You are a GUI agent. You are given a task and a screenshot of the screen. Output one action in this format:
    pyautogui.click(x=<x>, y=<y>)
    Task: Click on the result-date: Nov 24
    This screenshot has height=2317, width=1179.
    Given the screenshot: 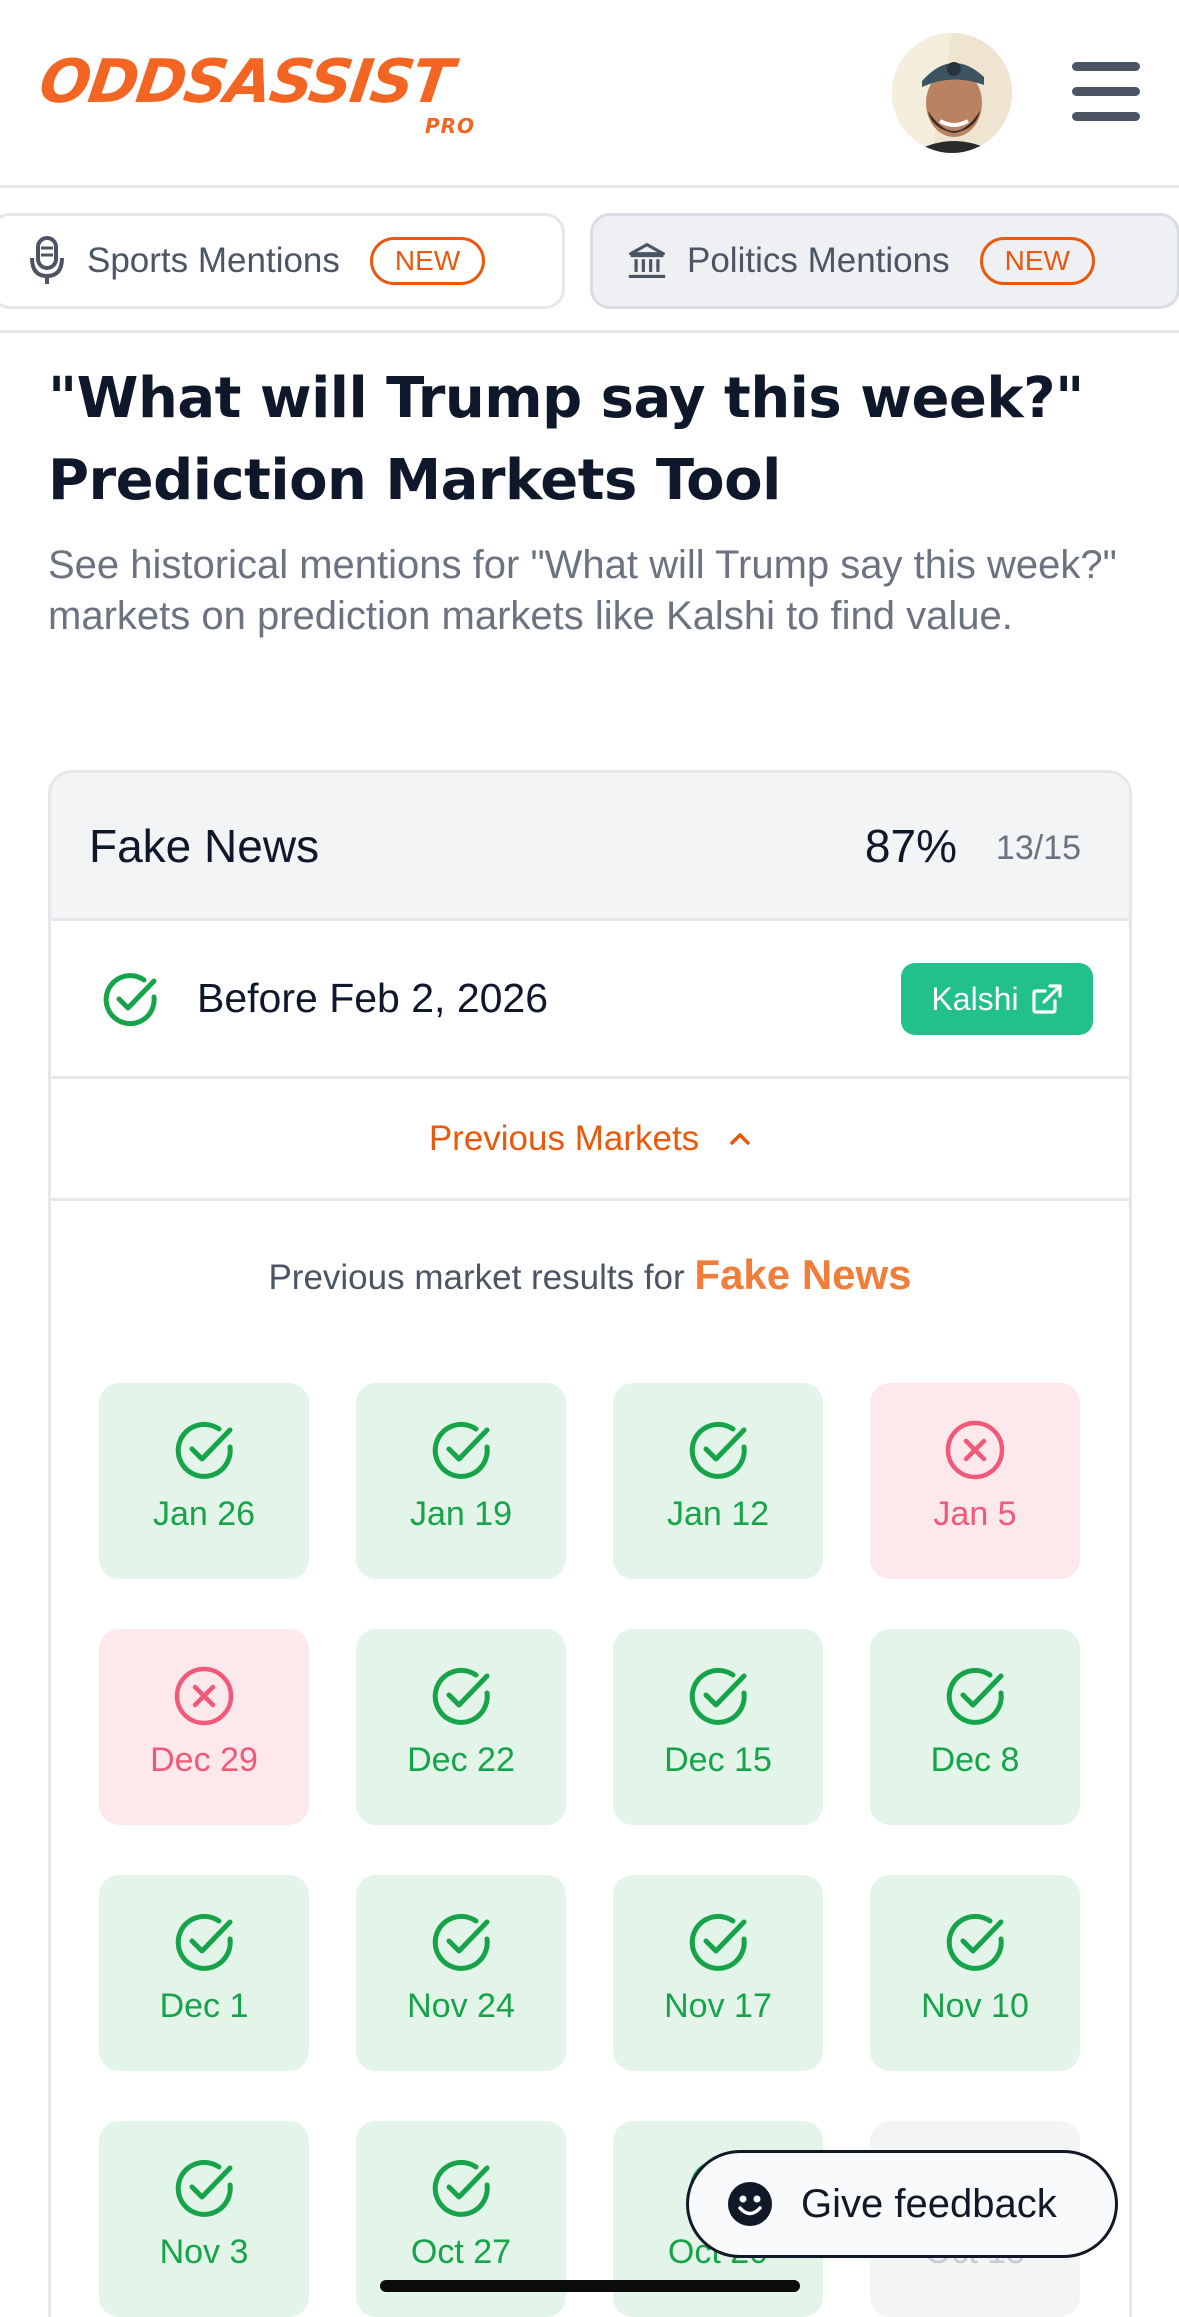 What is the action you would take?
    pyautogui.click(x=461, y=2006)
    